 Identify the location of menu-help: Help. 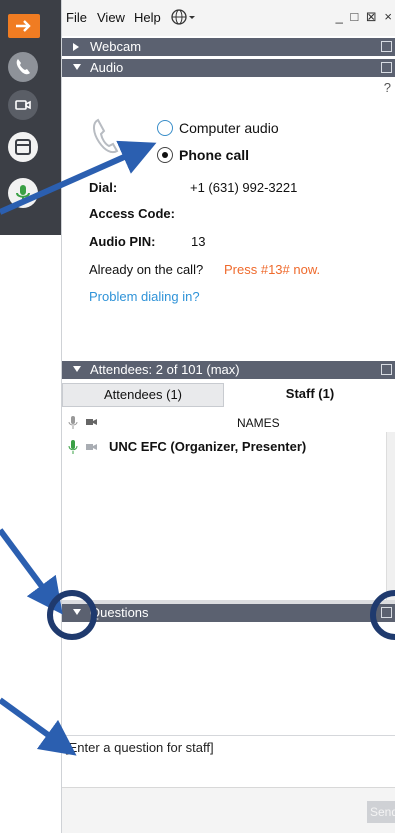
(147, 17).